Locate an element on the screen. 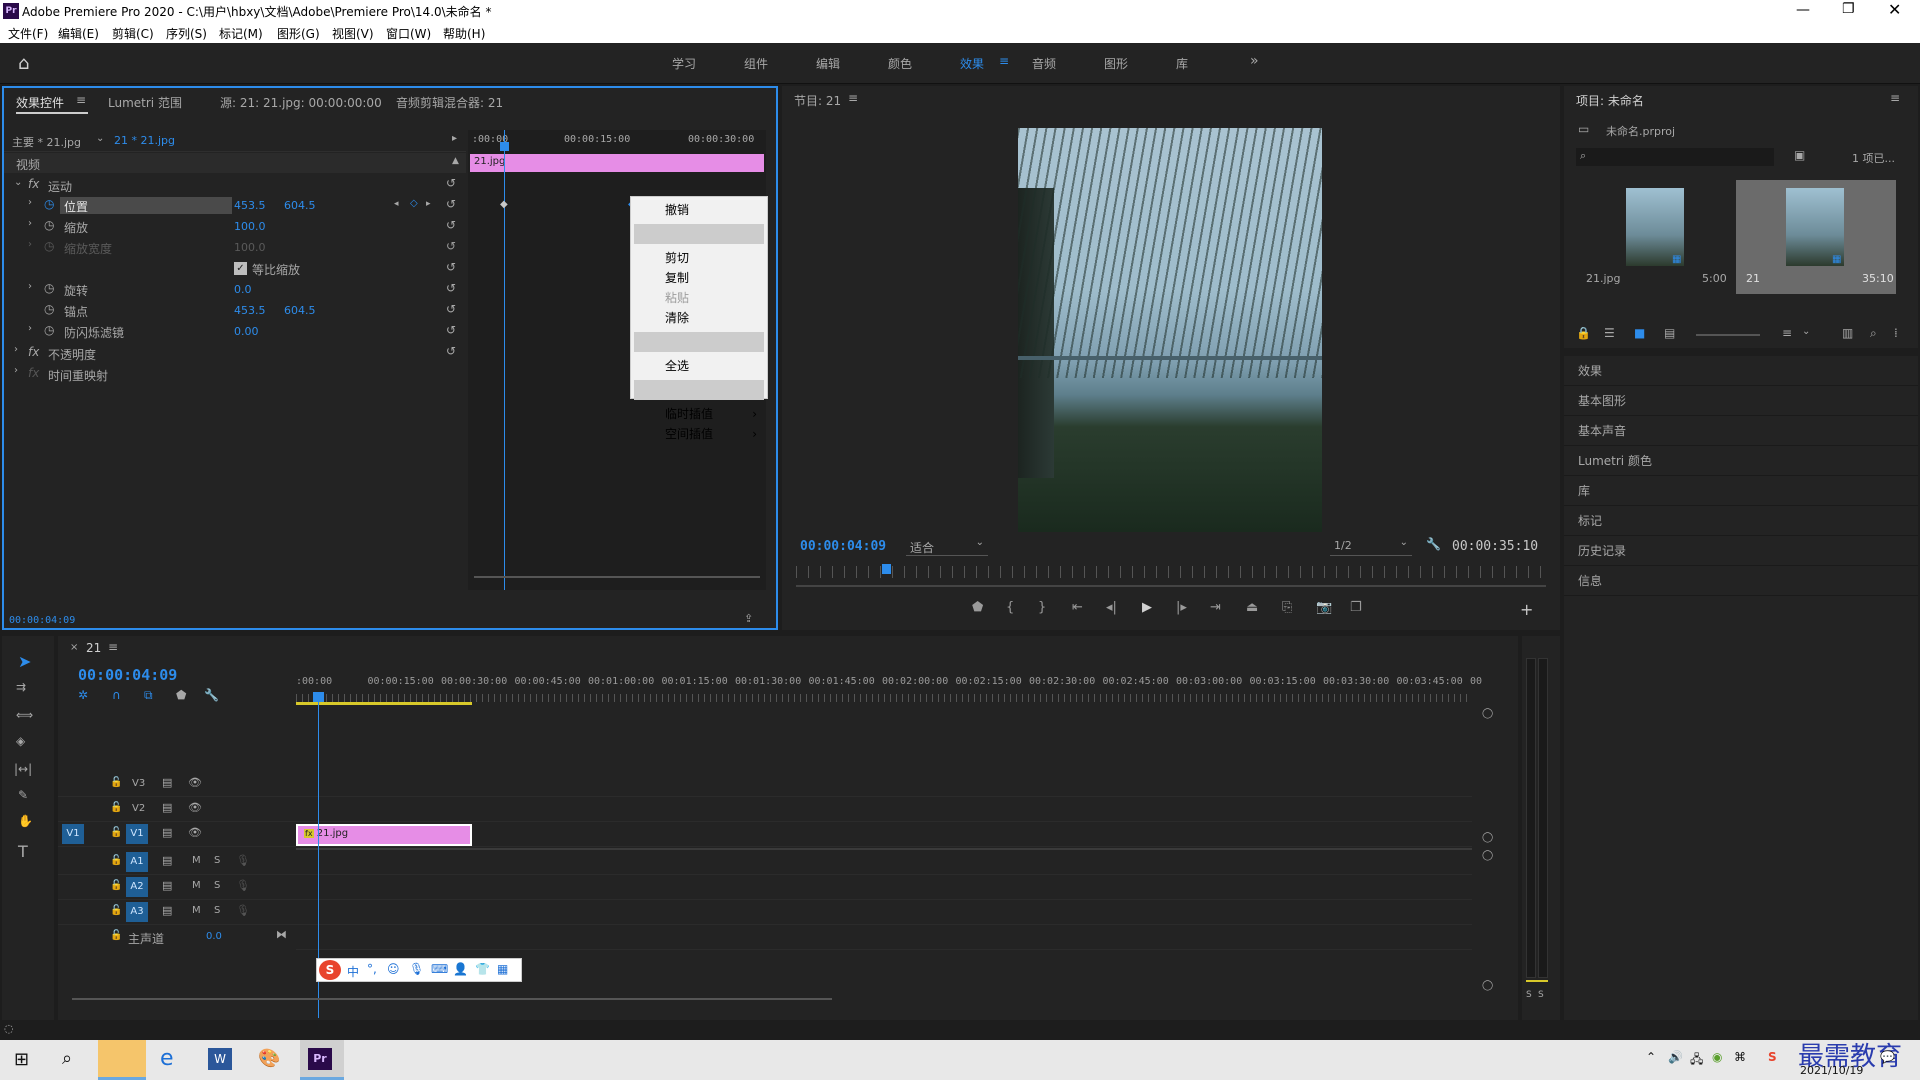 The width and height of the screenshot is (1920, 1080). master-volume: 0.0 is located at coordinates (214, 936).